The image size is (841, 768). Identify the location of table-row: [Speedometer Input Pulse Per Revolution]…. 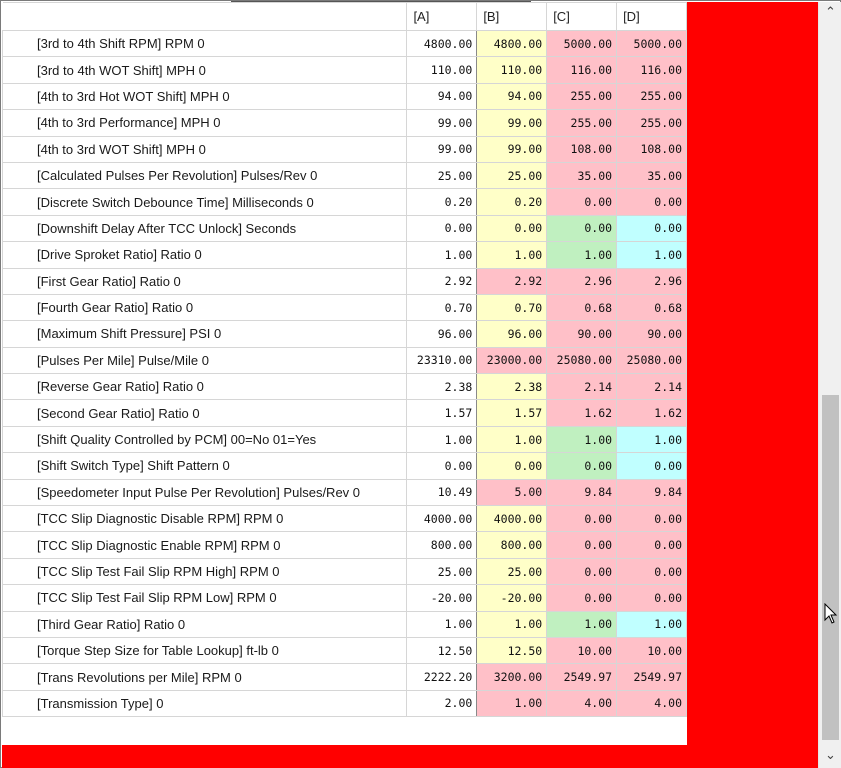
(344, 492).